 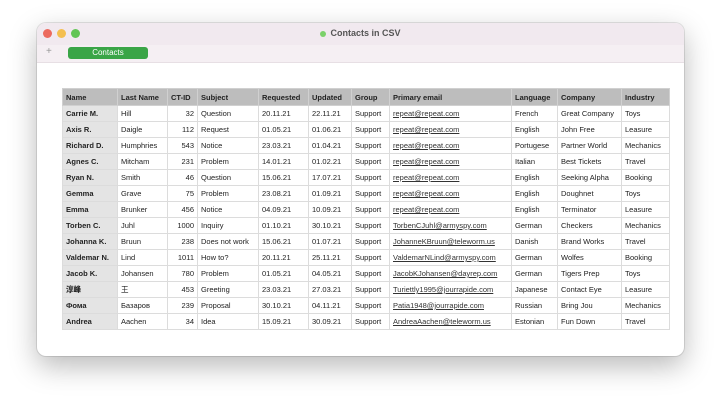 I want to click on last-name-cell: Bruun, so click(x=142, y=241).